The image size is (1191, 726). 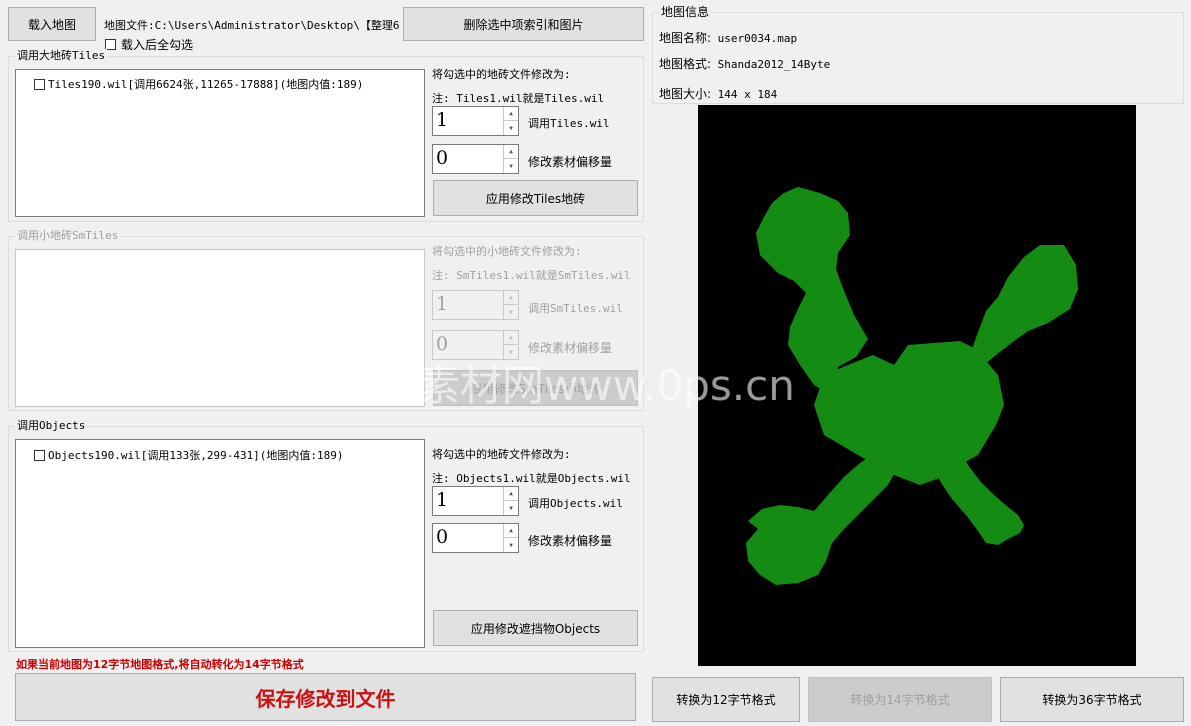 I want to click on smtiles-file-label: 调用SmTiles.wil, so click(x=575, y=308).